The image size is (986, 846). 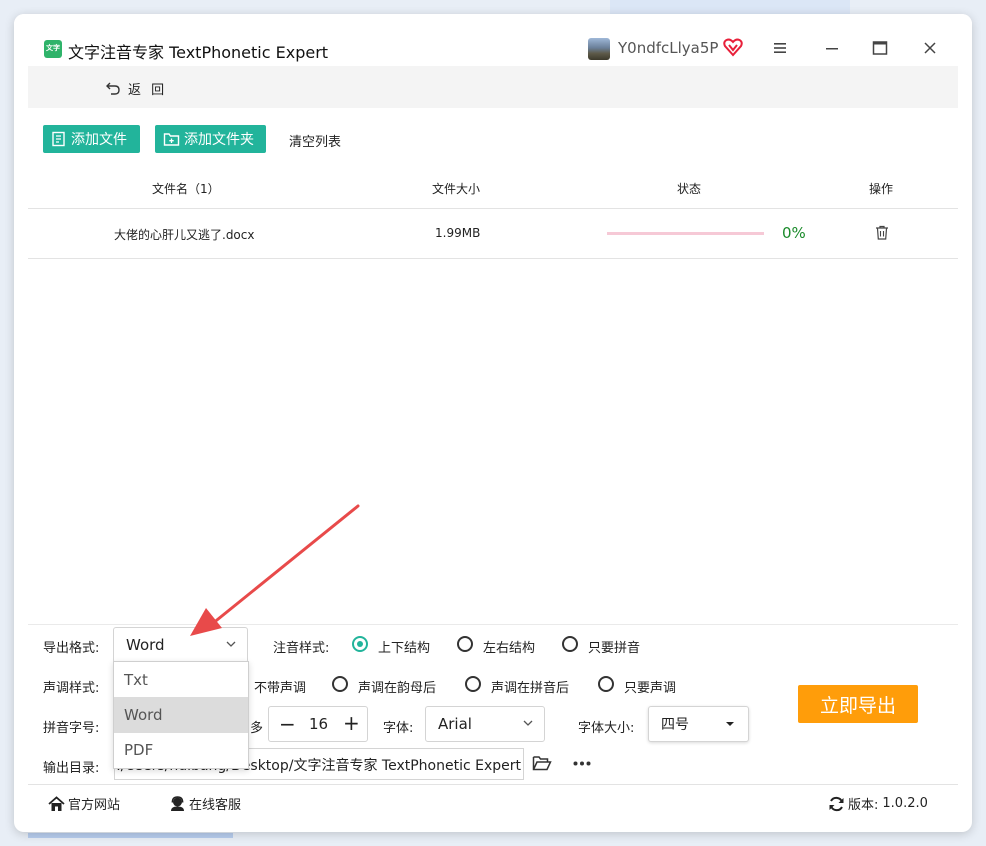 What do you see at coordinates (493, 87) in the screenshot?
I see `nav-bar: 返 回` at bounding box center [493, 87].